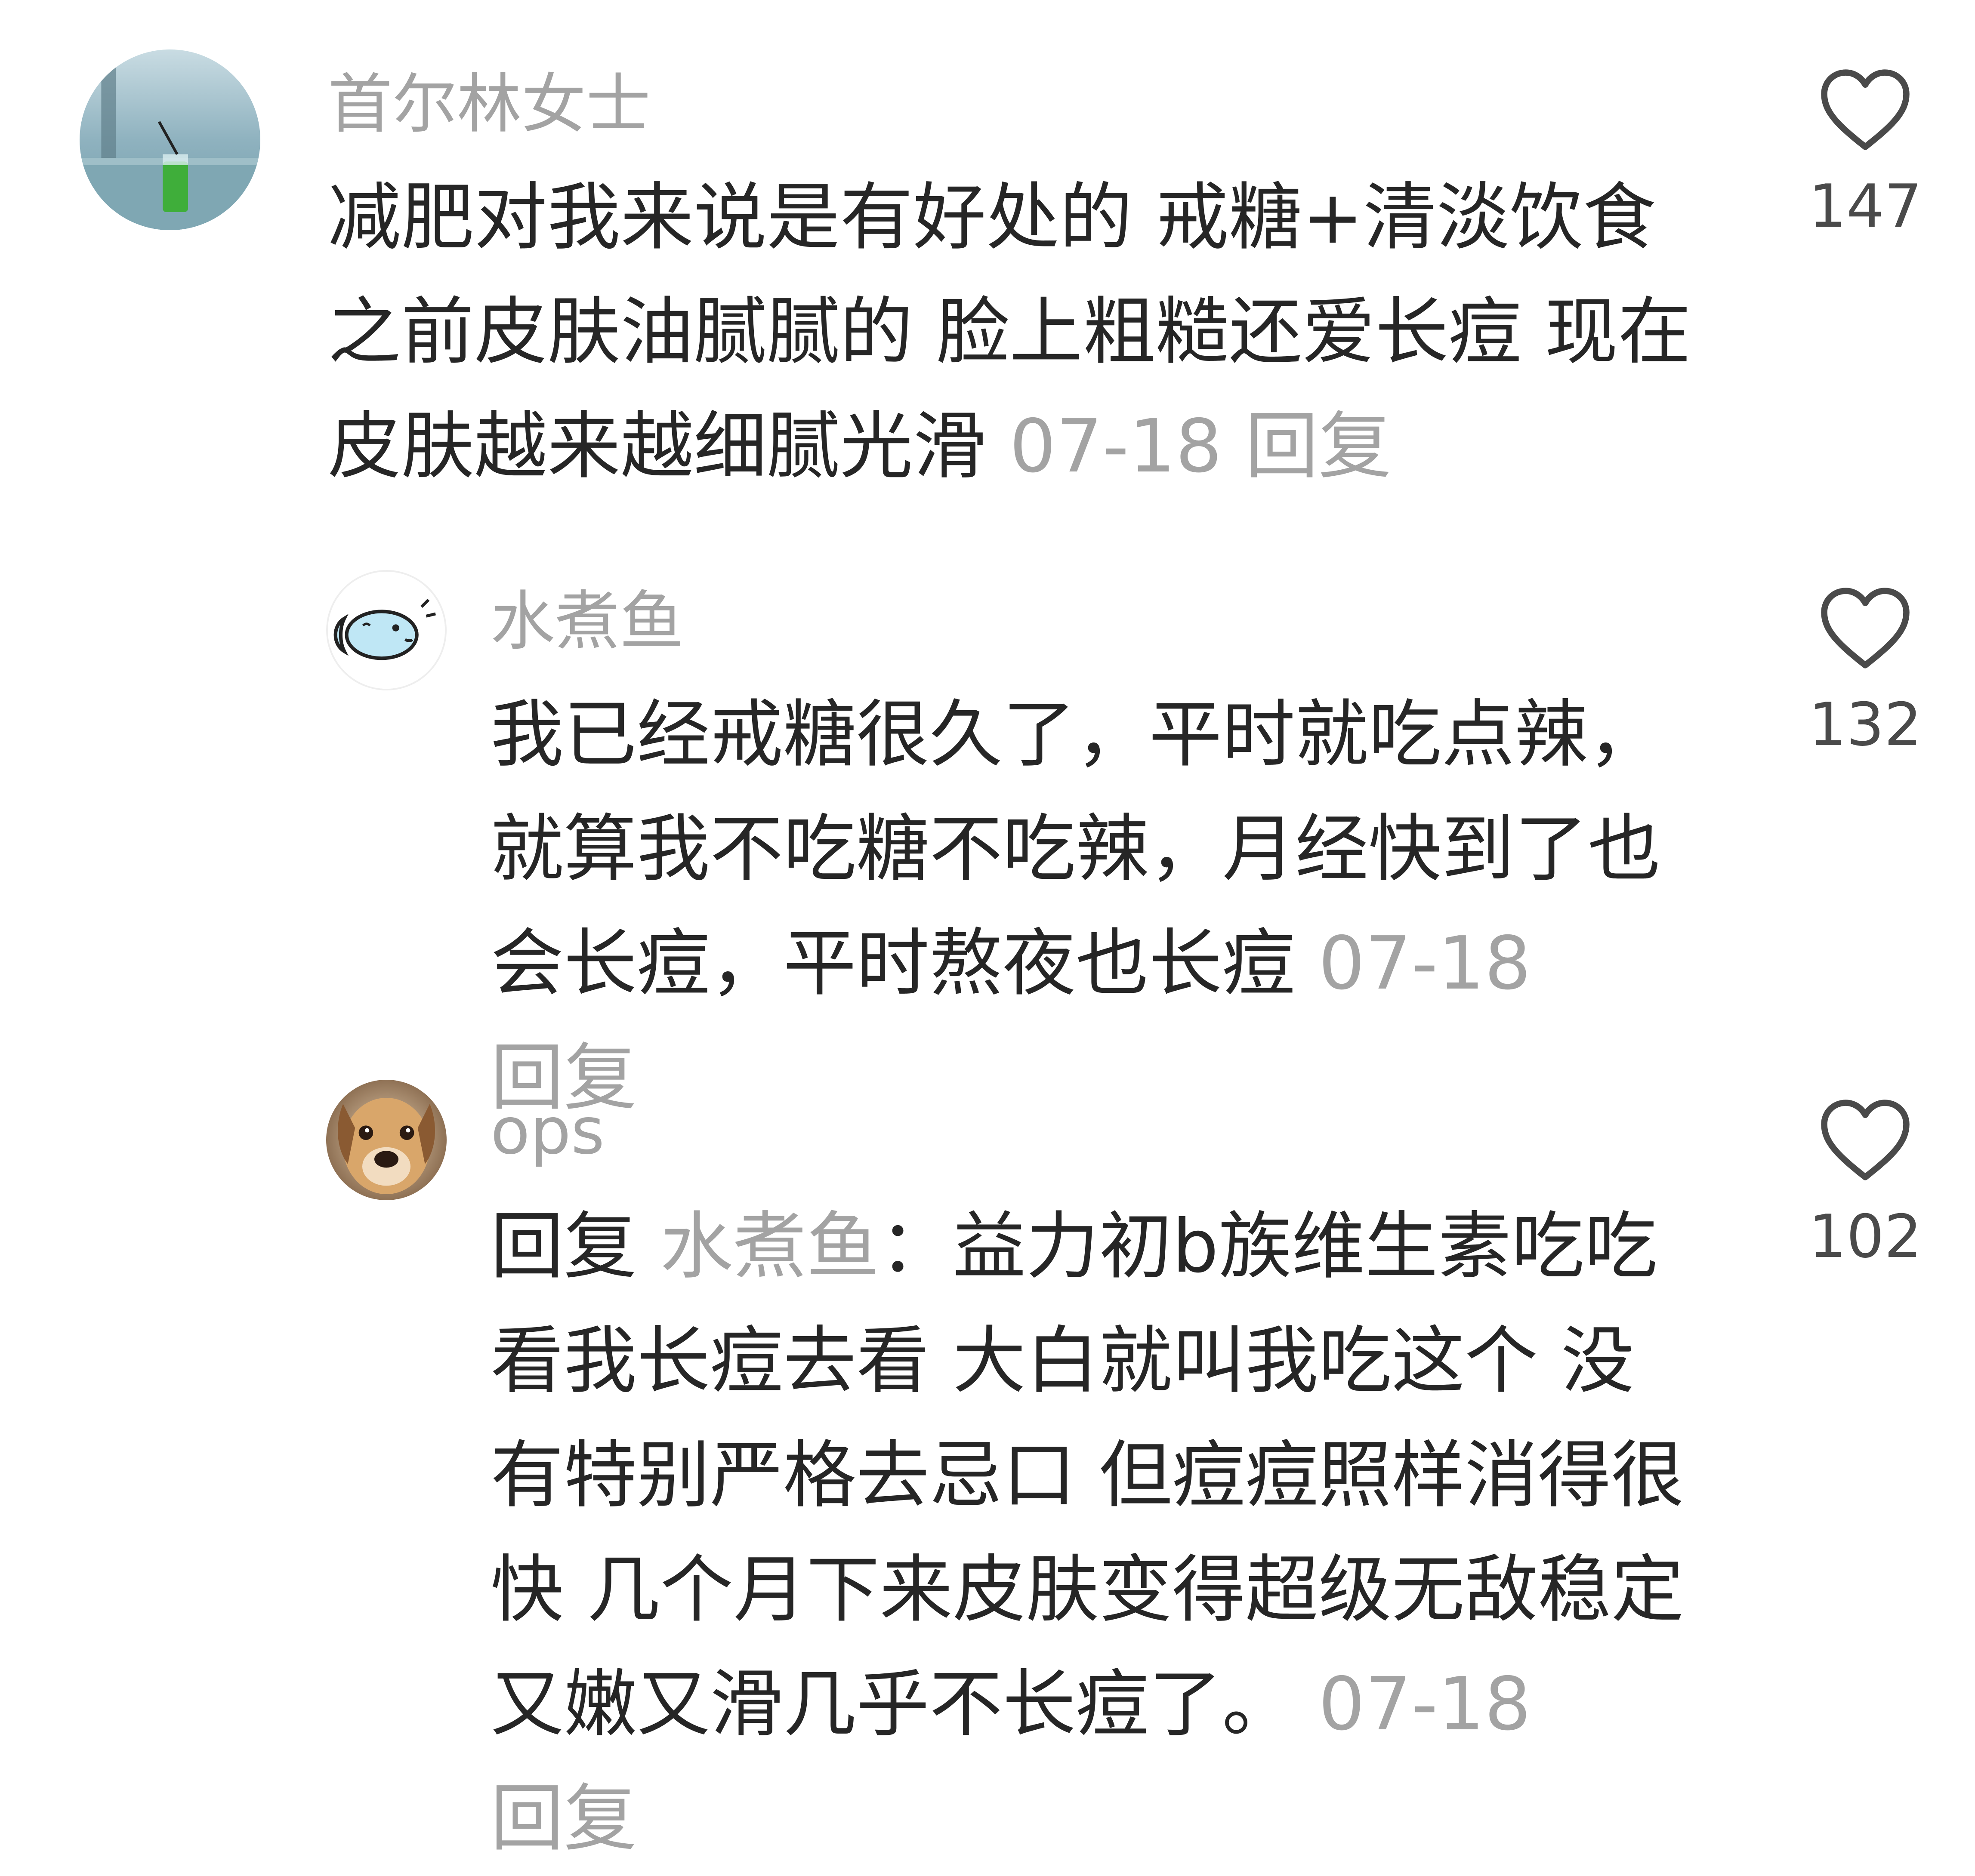  I want to click on reply-target-username: 水煮鱼, so click(769, 1246).